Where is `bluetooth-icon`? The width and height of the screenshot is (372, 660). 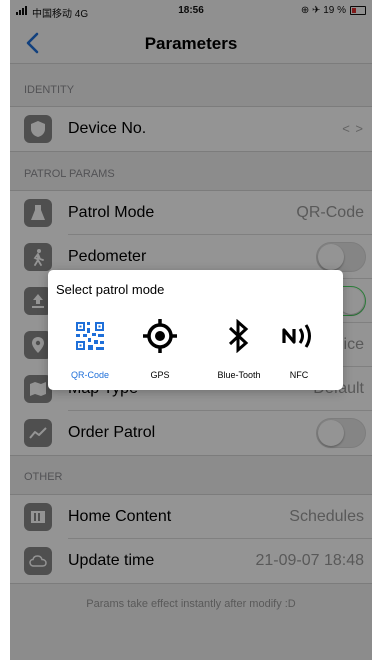
bluetooth-icon is located at coordinates (239, 336).